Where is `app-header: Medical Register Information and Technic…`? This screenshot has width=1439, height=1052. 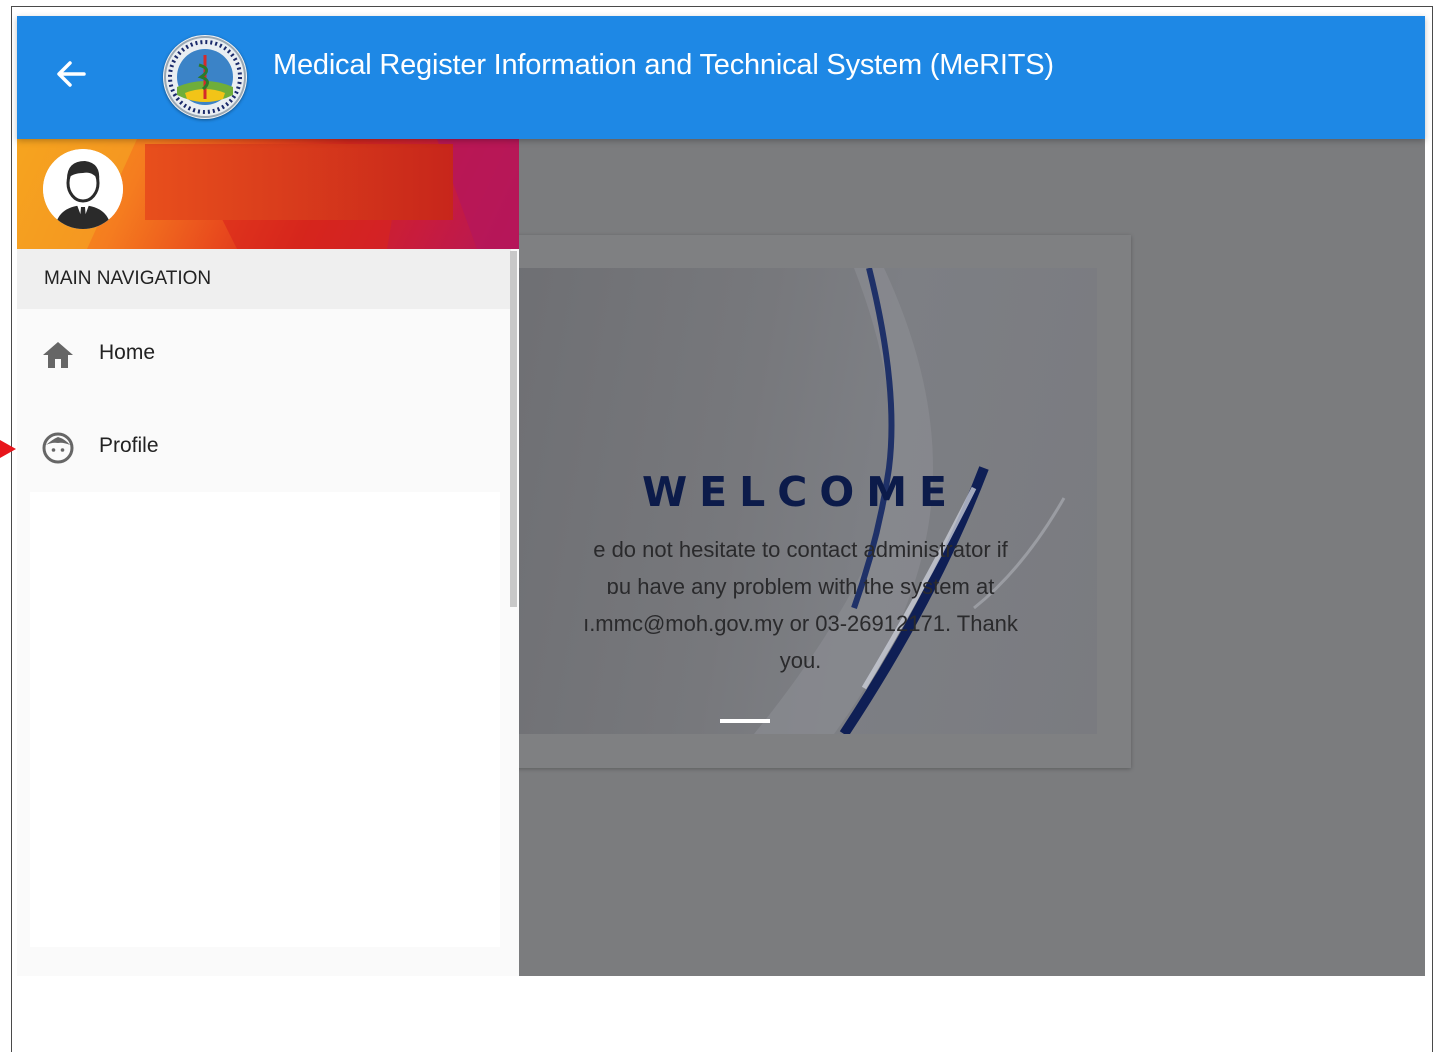 app-header: Medical Register Information and Technic… is located at coordinates (721, 77).